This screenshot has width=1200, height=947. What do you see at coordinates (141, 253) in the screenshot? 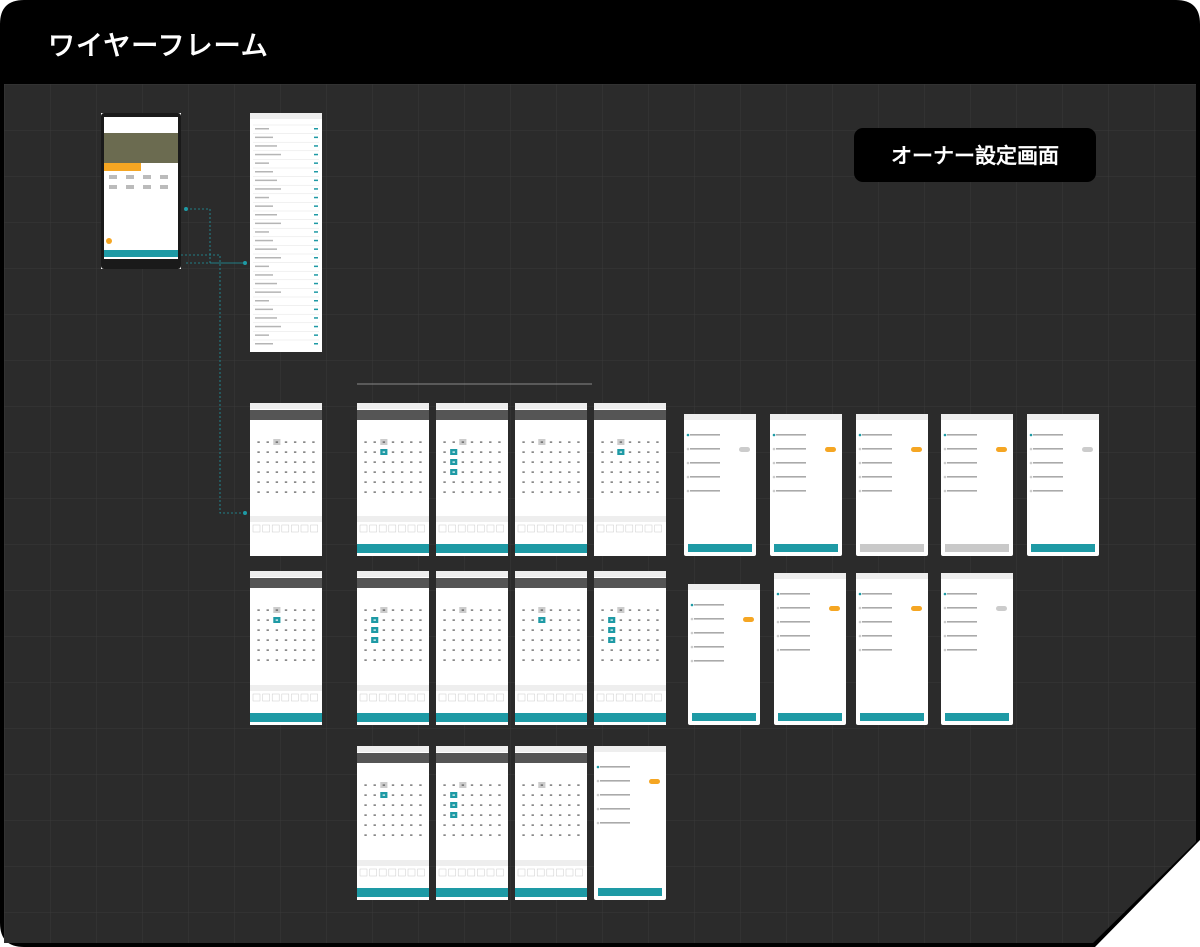
I see `bottom-button` at bounding box center [141, 253].